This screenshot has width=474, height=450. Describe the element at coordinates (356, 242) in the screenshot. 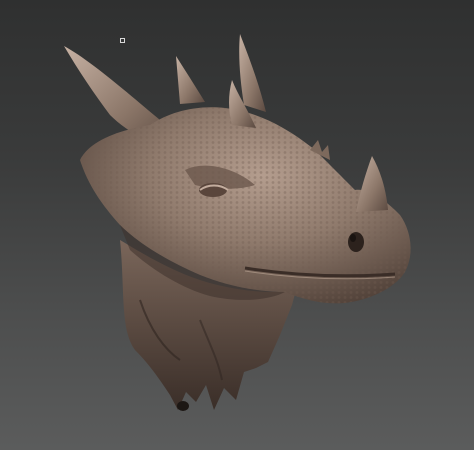

I see `nostril` at that location.